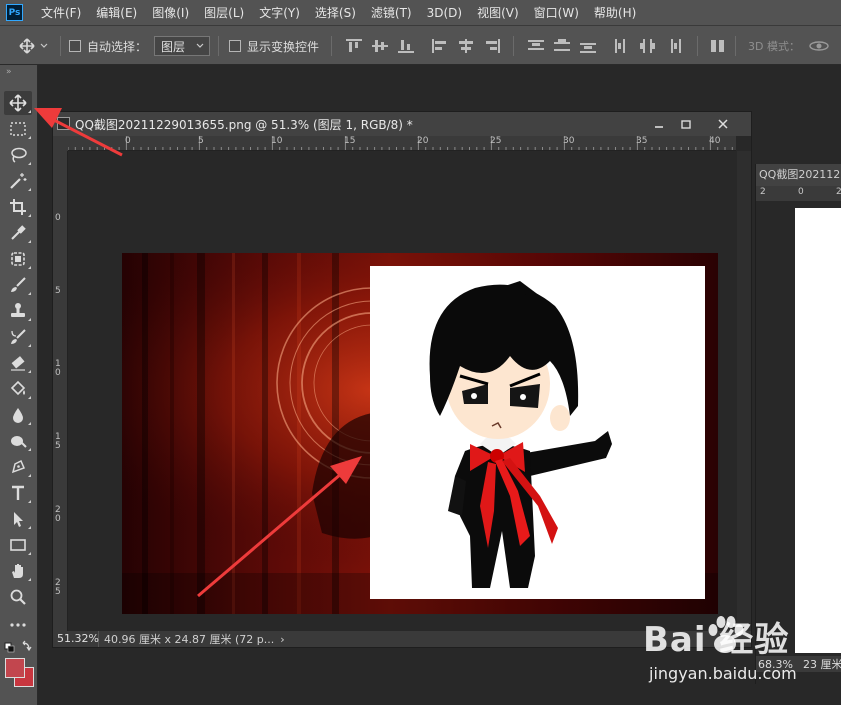 Image resolution: width=841 pixels, height=705 pixels. I want to click on menu-file: 文件(F), so click(61, 12).